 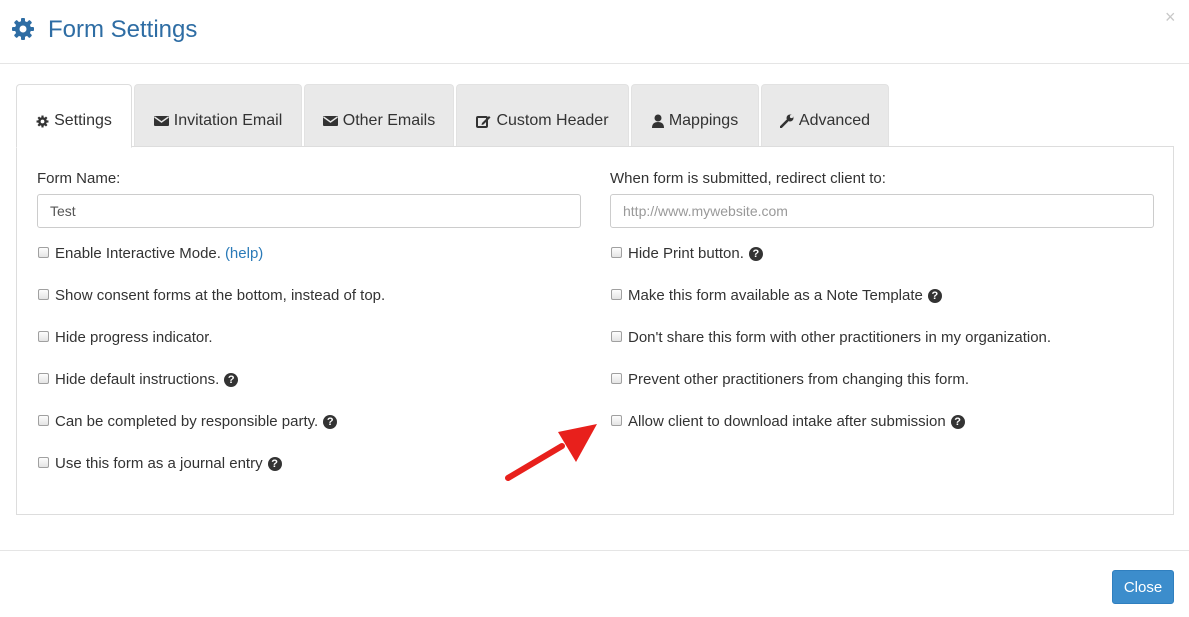 What do you see at coordinates (244, 254) in the screenshot?
I see `help-link: (help)` at bounding box center [244, 254].